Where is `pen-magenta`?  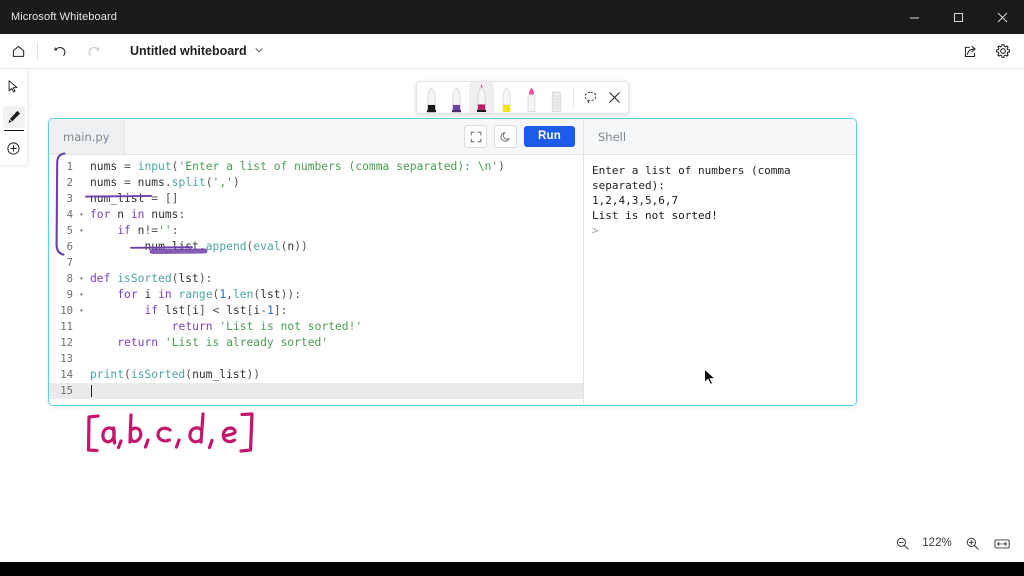
pen-magenta is located at coordinates (481, 97).